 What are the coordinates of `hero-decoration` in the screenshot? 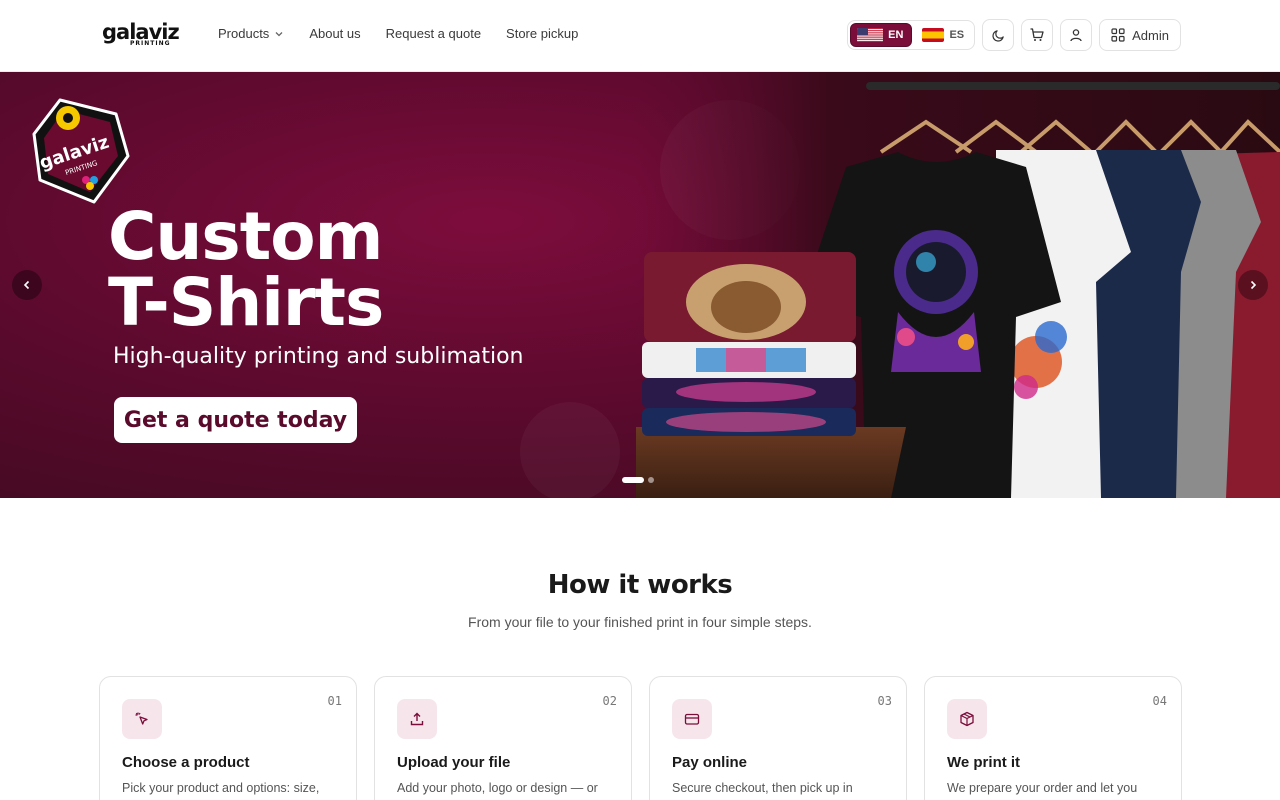 It's located at (570, 450).